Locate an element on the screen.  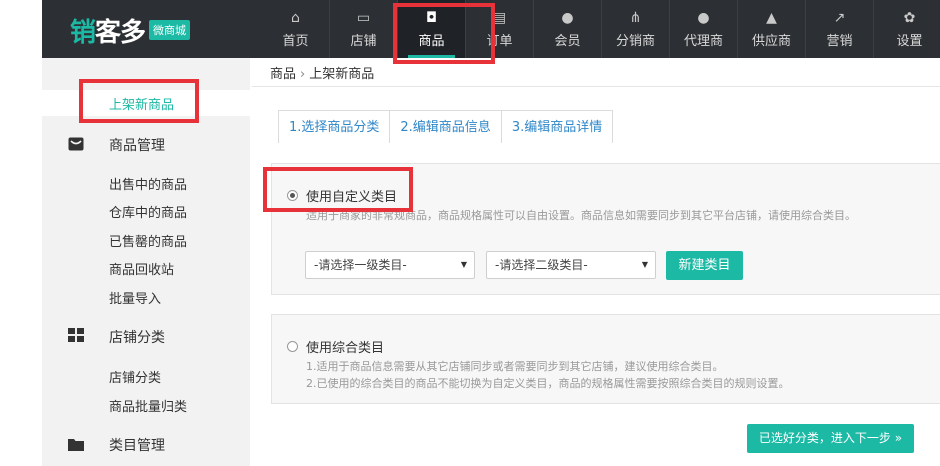
sidebar-item-label: 上架新商品 is located at coordinates (142, 105).